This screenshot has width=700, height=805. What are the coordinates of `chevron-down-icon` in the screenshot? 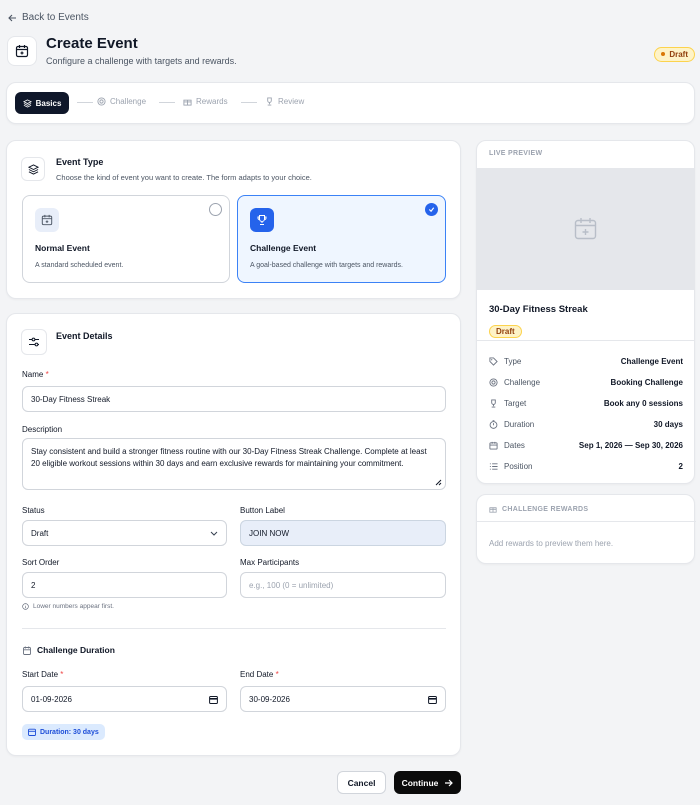 It's located at (214, 533).